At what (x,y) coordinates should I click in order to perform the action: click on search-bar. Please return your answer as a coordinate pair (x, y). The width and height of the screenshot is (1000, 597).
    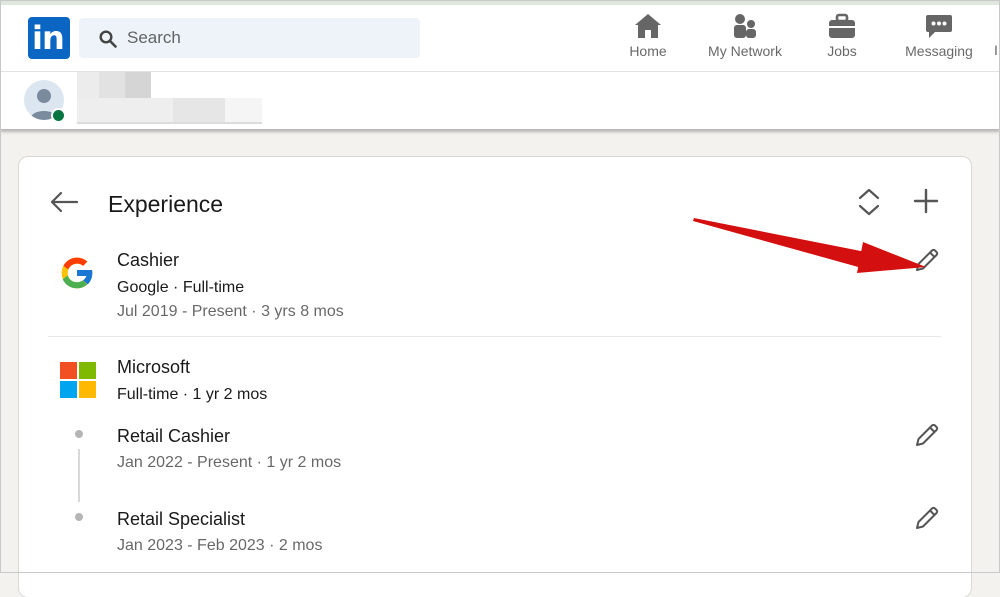
    Looking at the image, I should click on (249, 38).